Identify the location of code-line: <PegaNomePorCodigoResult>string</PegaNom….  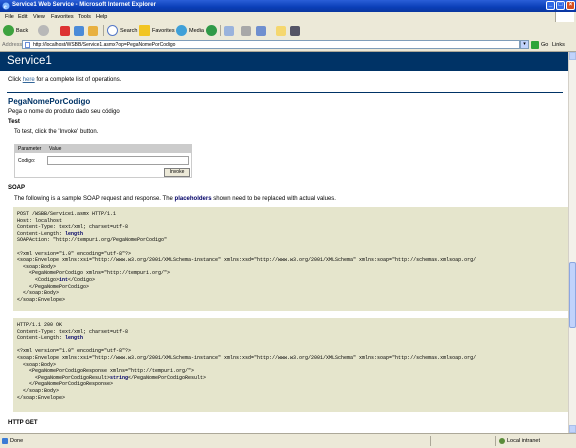
(112, 377).